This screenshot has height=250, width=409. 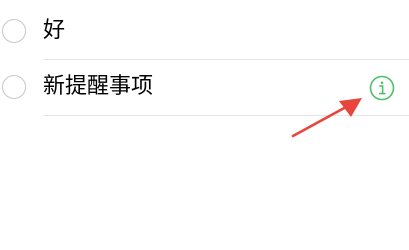 What do you see at coordinates (226, 115) in the screenshot?
I see `separator` at bounding box center [226, 115].